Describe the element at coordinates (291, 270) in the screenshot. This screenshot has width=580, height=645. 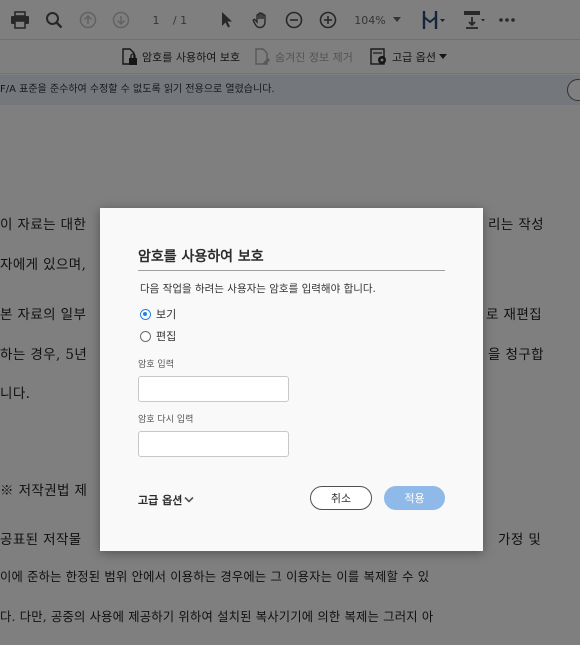
I see `title-divider` at that location.